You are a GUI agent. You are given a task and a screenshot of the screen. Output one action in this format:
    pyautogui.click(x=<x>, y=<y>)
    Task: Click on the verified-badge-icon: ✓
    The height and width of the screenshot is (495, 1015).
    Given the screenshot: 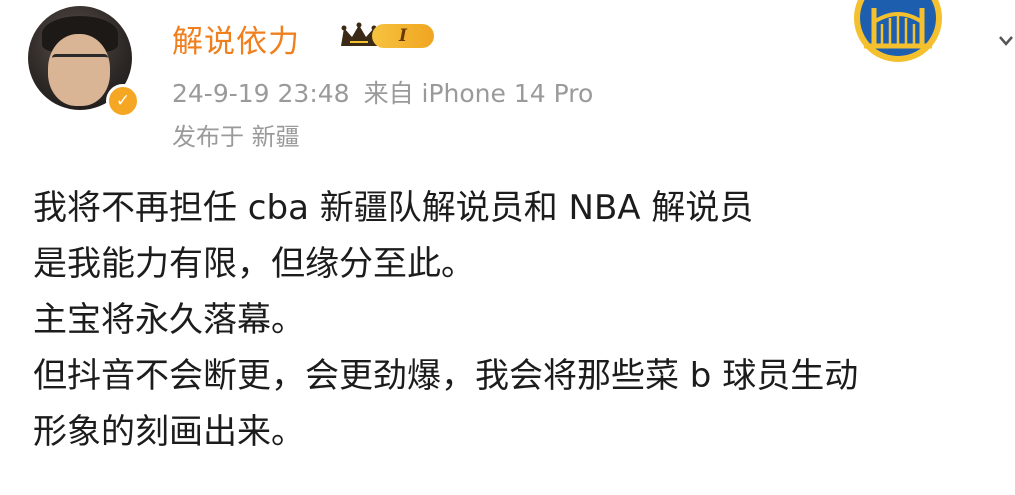 What is the action you would take?
    pyautogui.click(x=123, y=101)
    